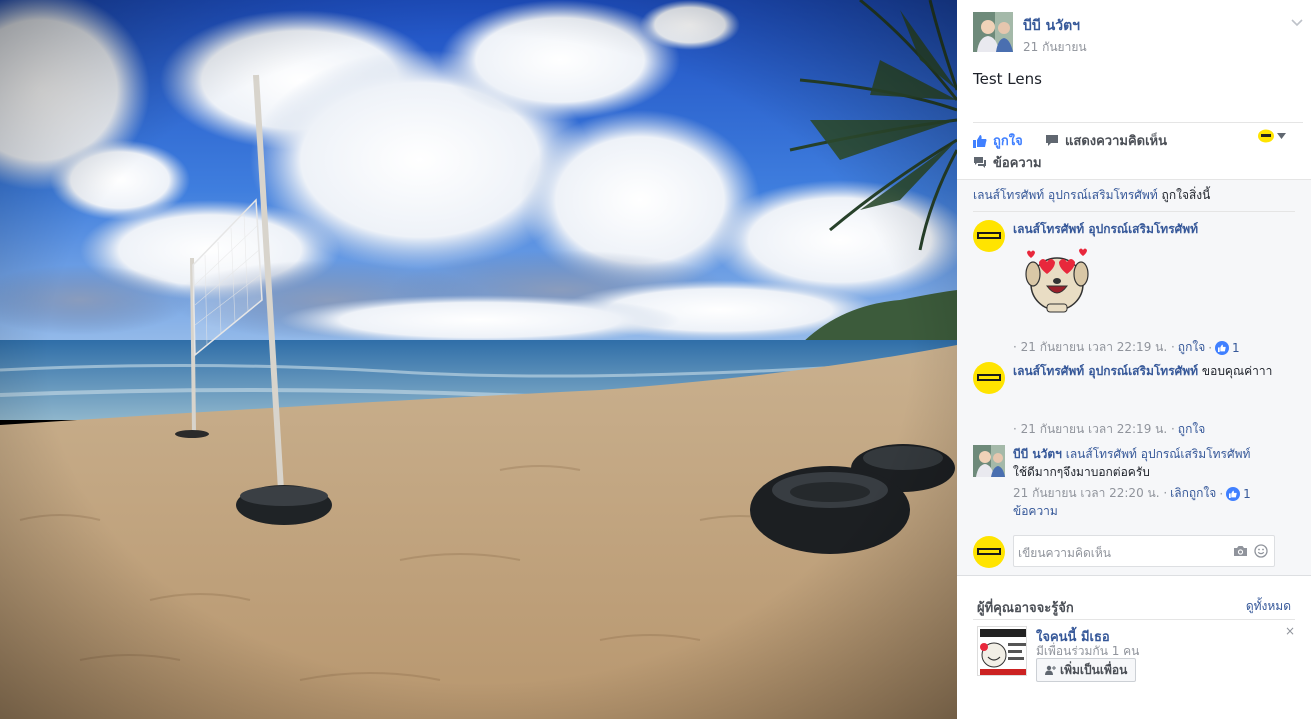 The width and height of the screenshot is (1311, 719). I want to click on message-label: ข้อความ, so click(1017, 163).